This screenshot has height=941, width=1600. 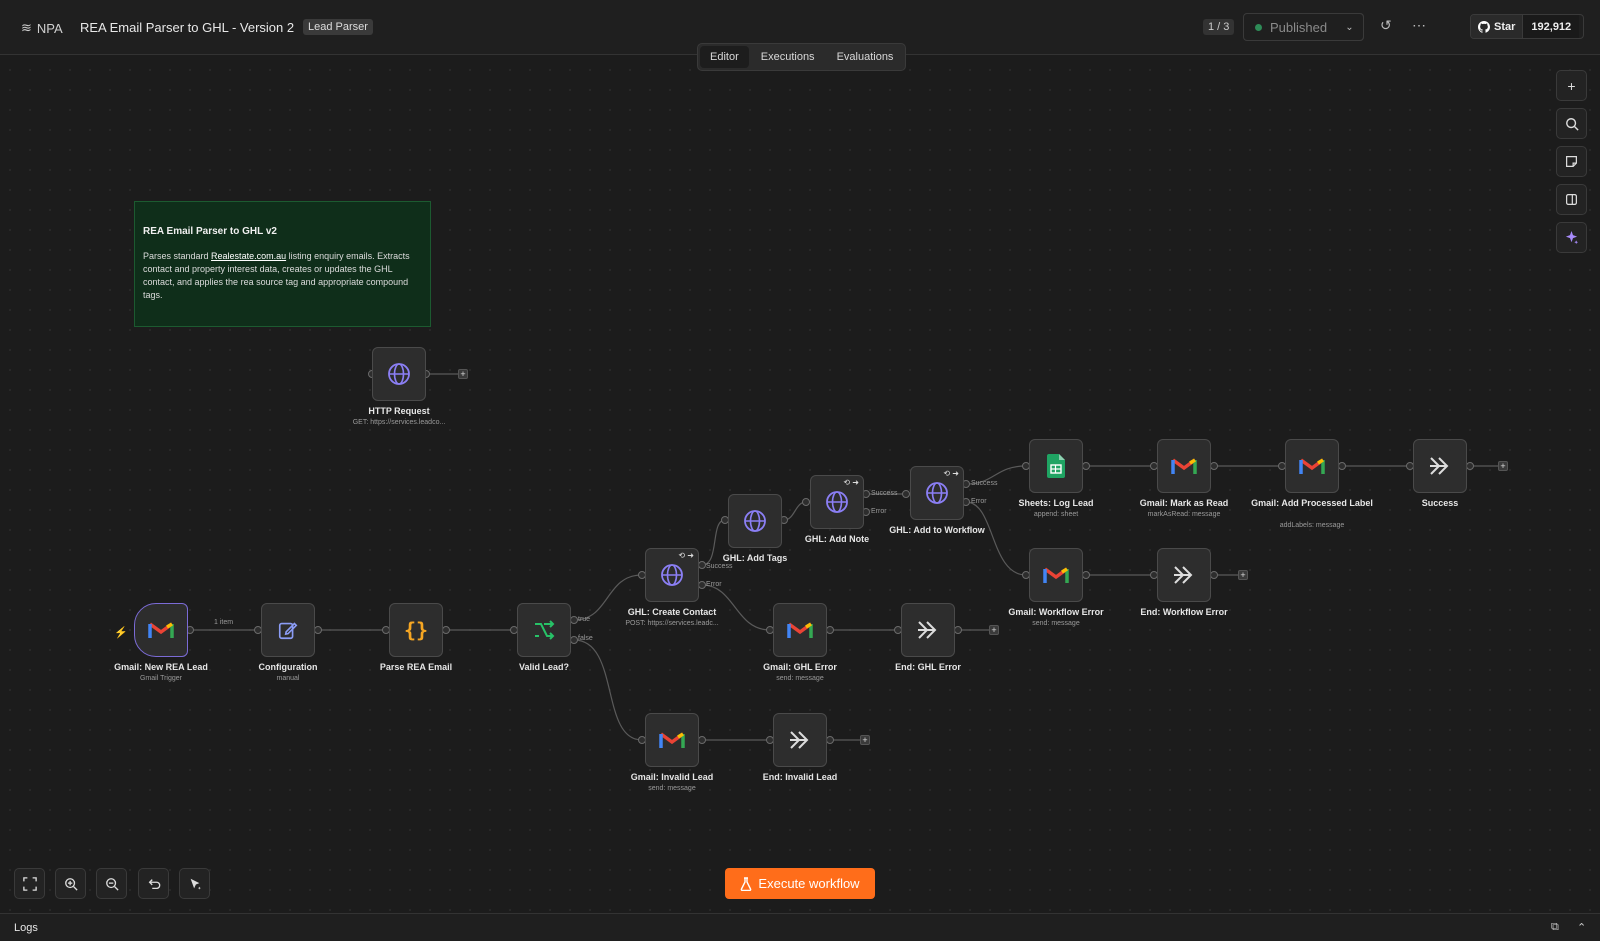 I want to click on node-valid-lead, so click(x=544, y=630).